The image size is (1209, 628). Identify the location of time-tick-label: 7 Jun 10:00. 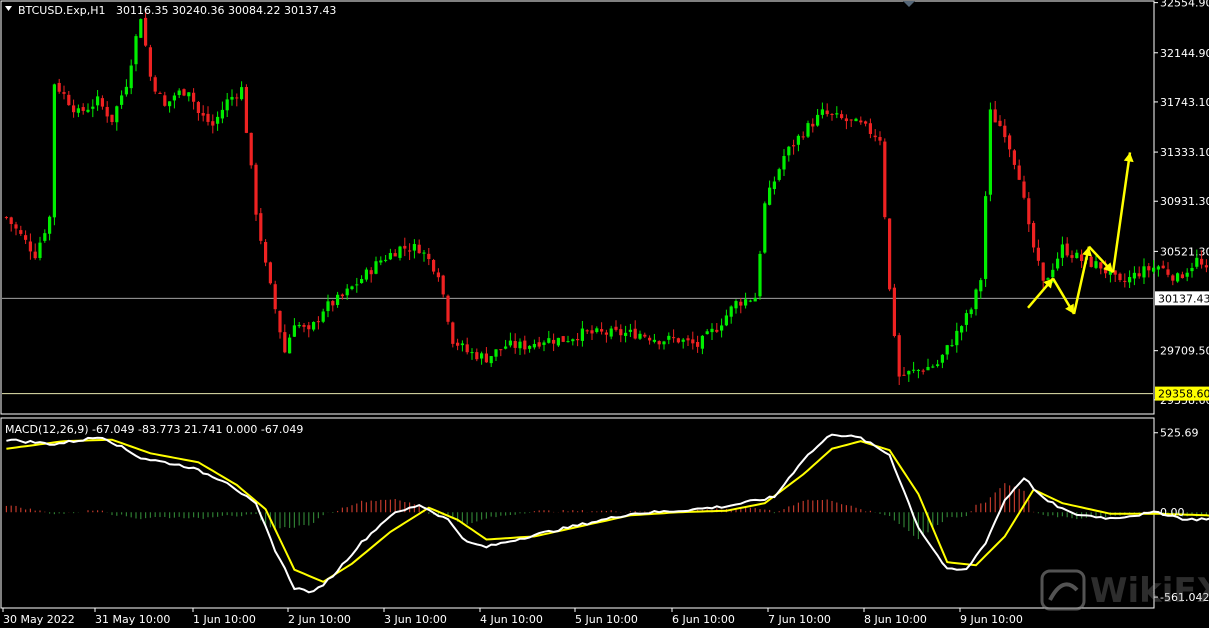
(799, 619).